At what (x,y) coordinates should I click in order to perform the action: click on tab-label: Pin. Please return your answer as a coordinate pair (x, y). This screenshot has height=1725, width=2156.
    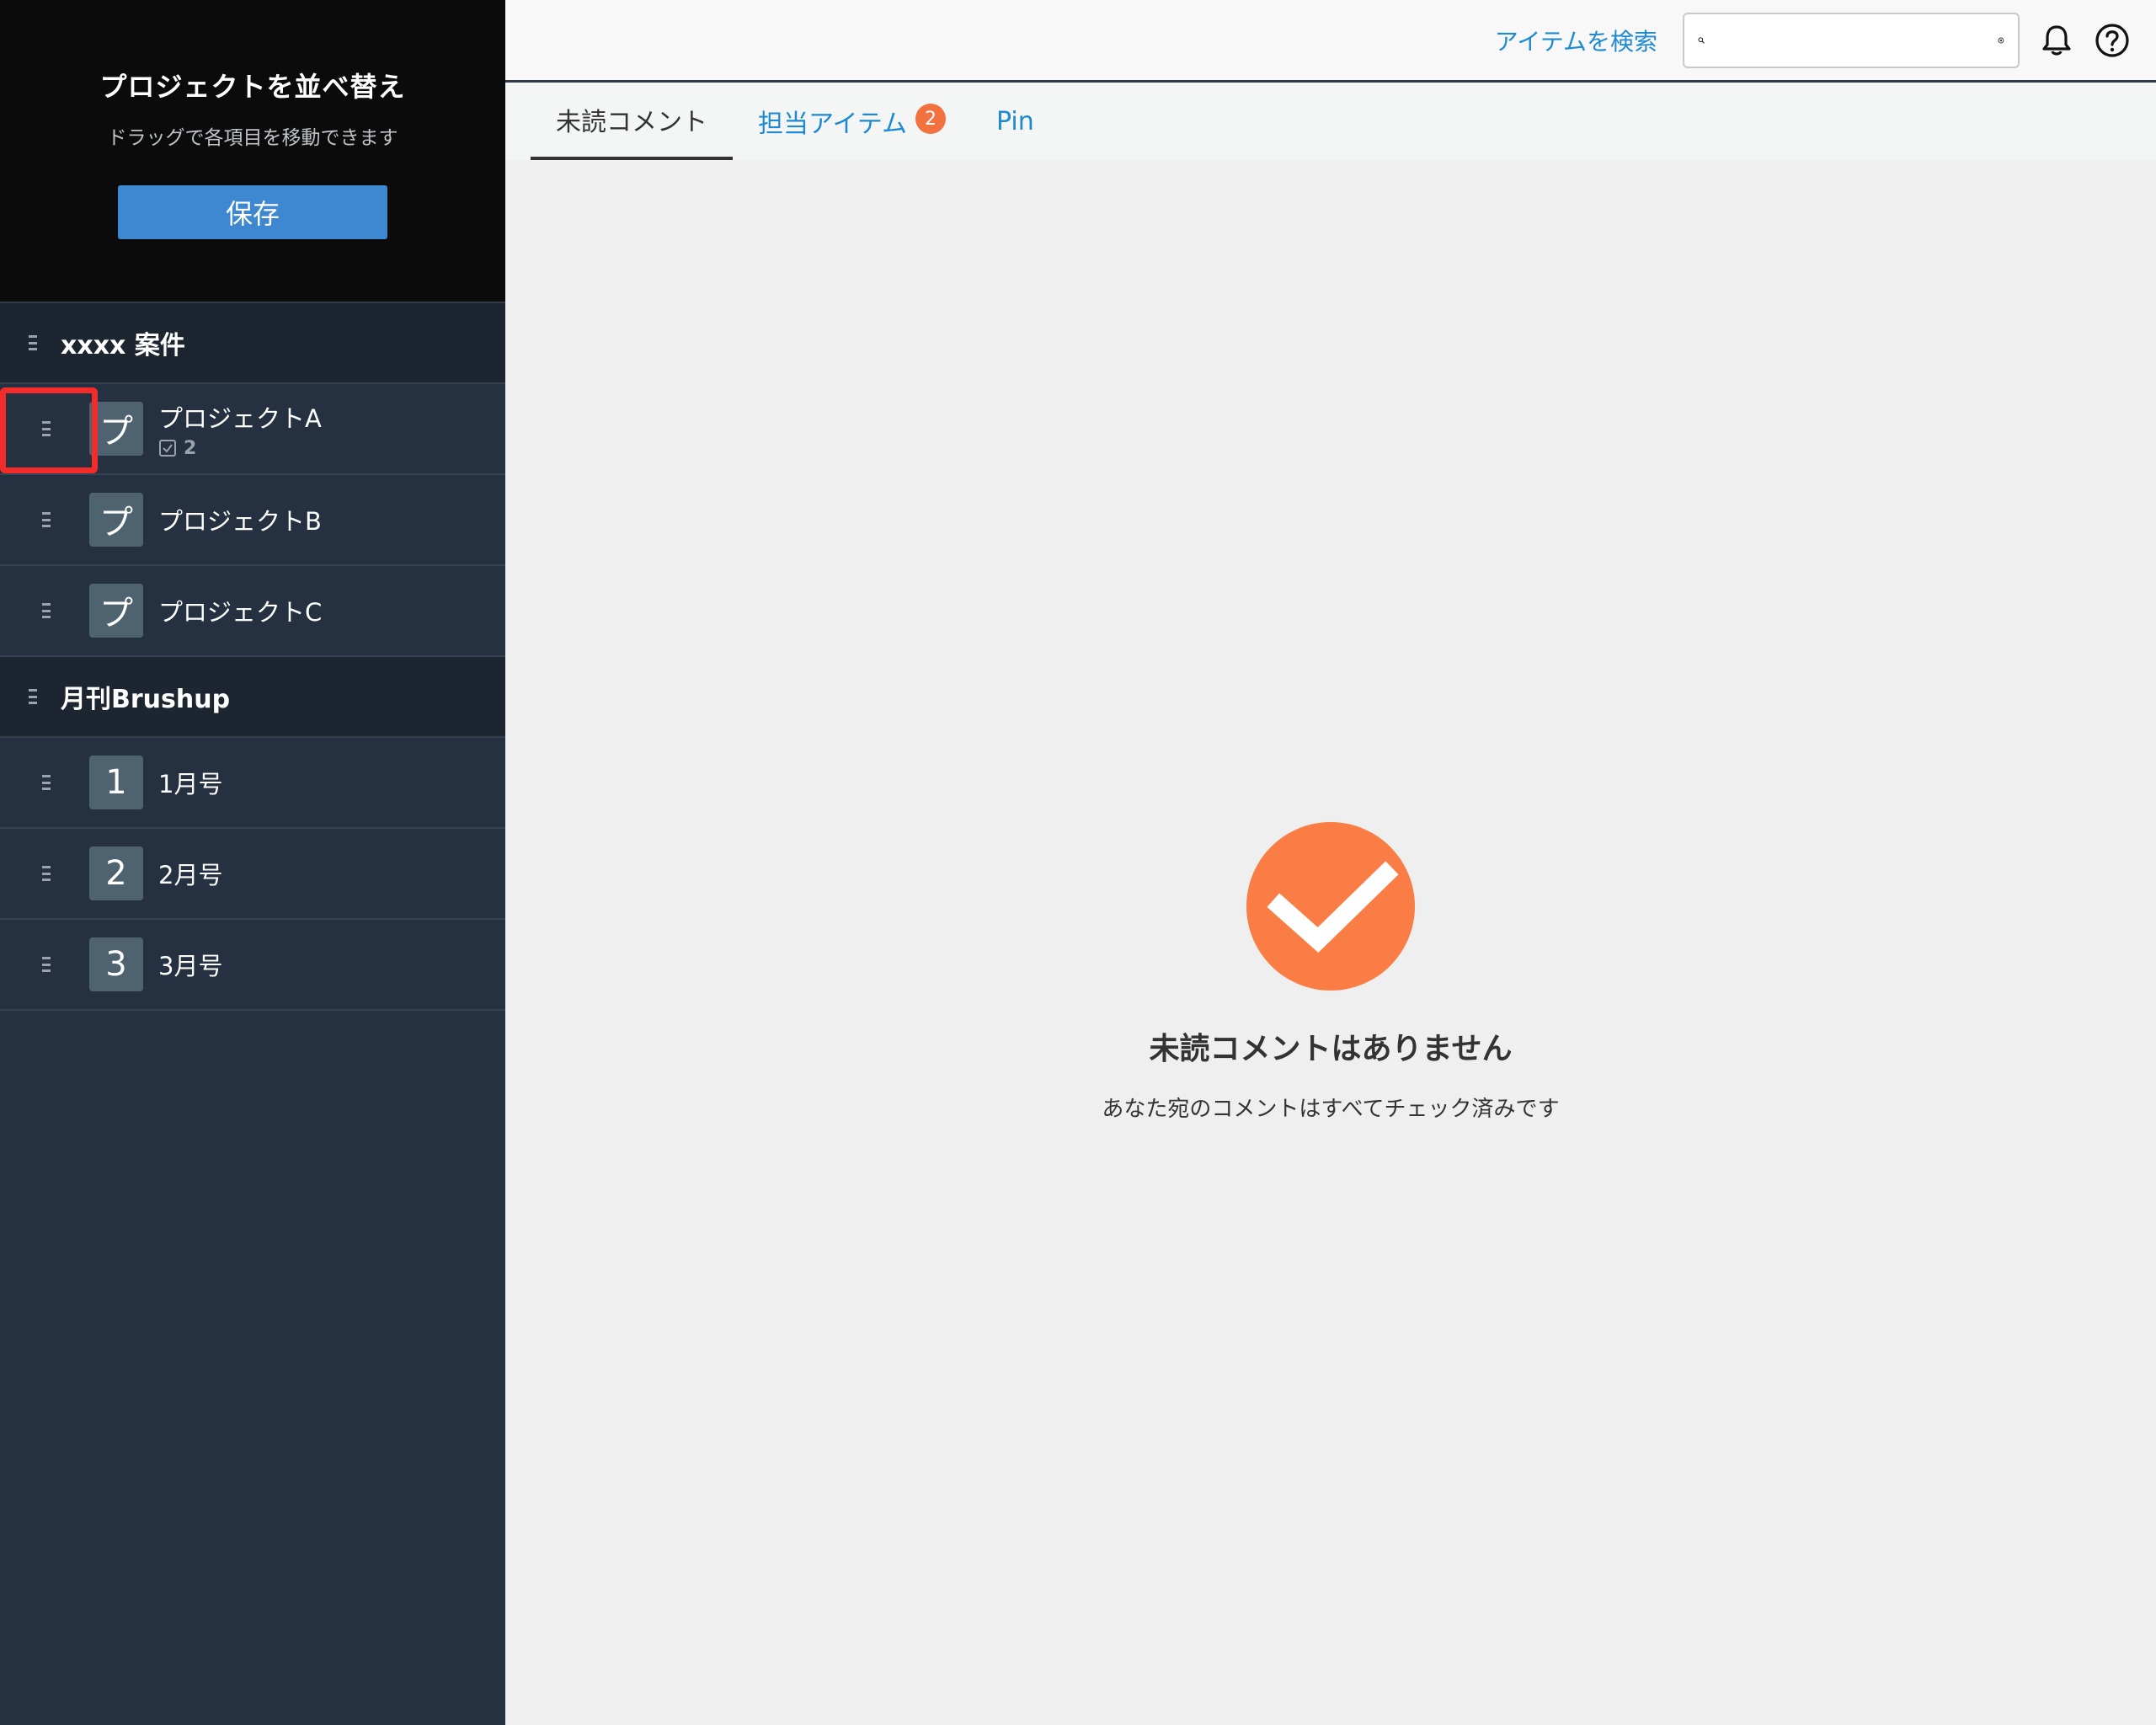
    Looking at the image, I should click on (1015, 121).